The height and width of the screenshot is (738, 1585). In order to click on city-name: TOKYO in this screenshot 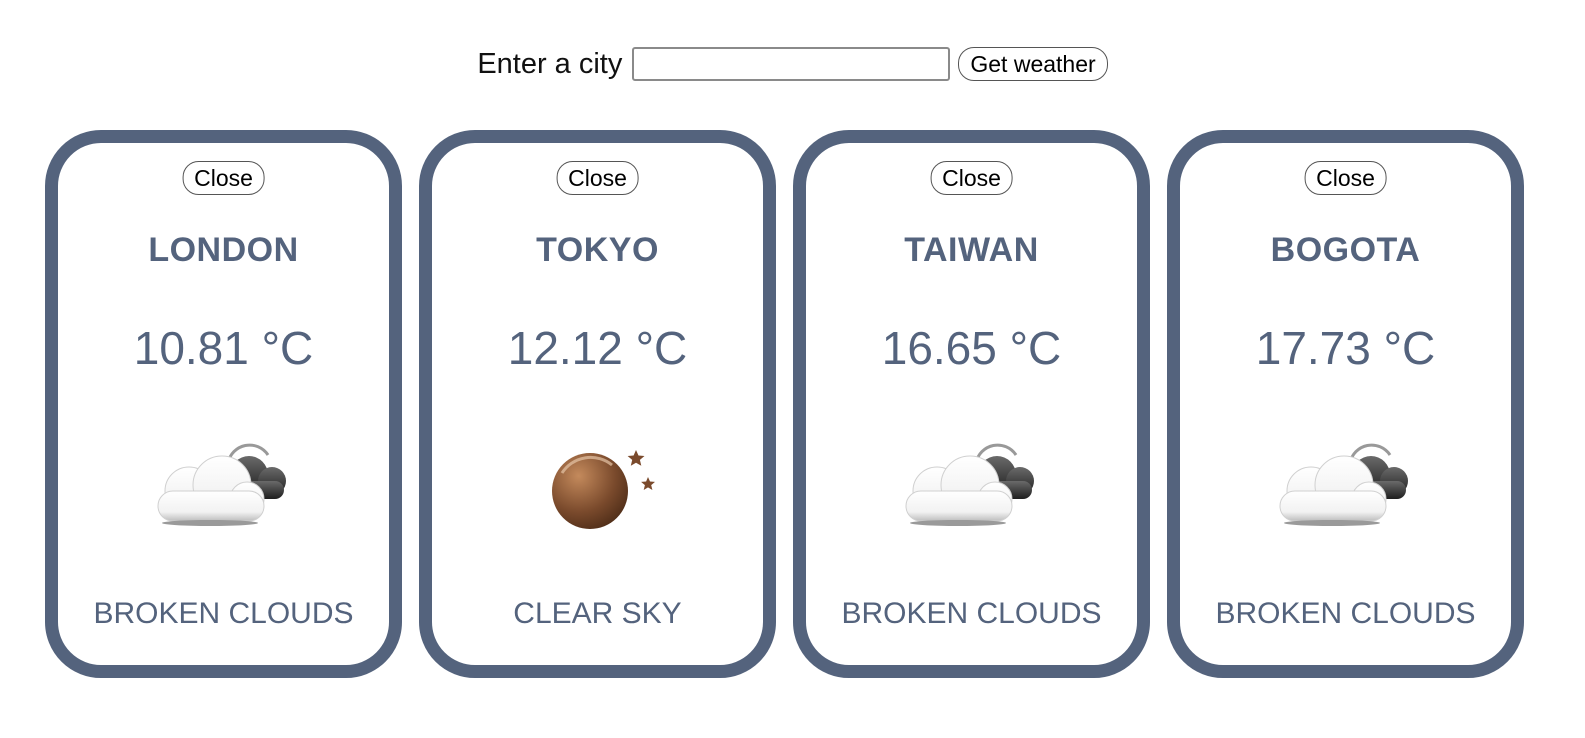, I will do `click(597, 250)`.